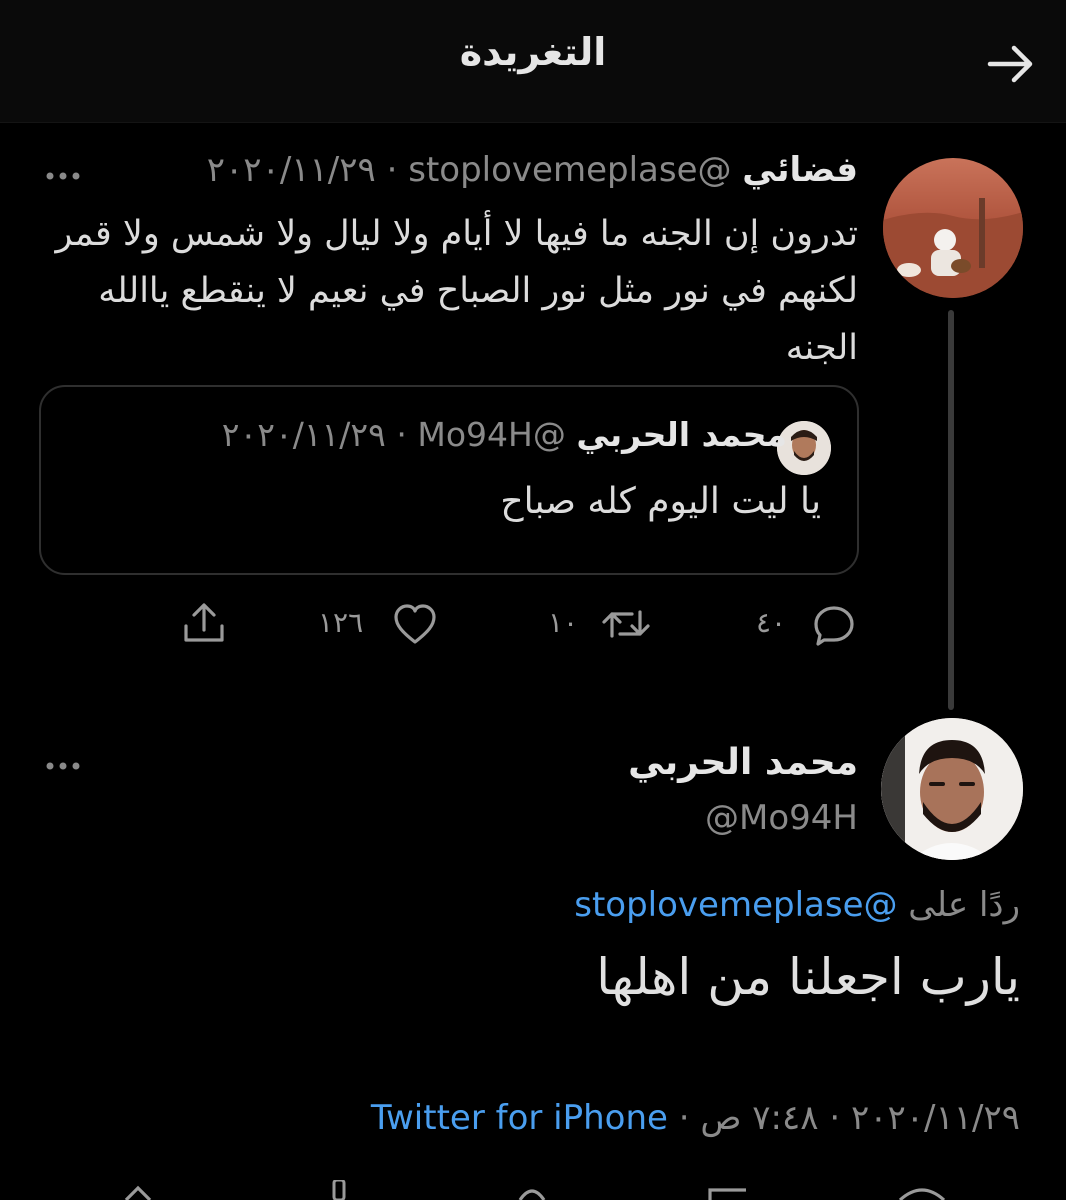 The width and height of the screenshot is (1066, 1200). Describe the element at coordinates (291, 170) in the screenshot. I see `tweet-date: ٢٠٢٠/١١/٢٩` at that location.